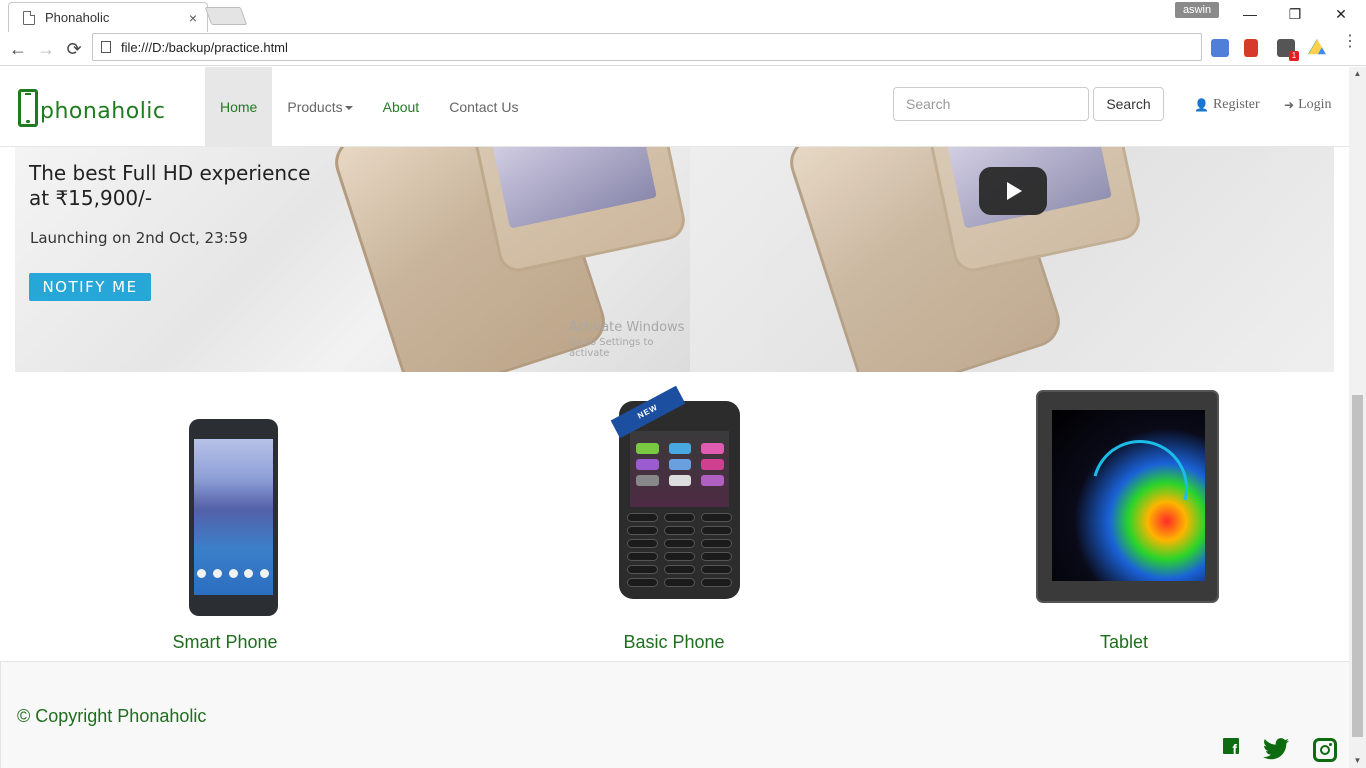 Image resolution: width=1366 pixels, height=768 pixels. I want to click on user-icon: 👤, so click(1201, 104).